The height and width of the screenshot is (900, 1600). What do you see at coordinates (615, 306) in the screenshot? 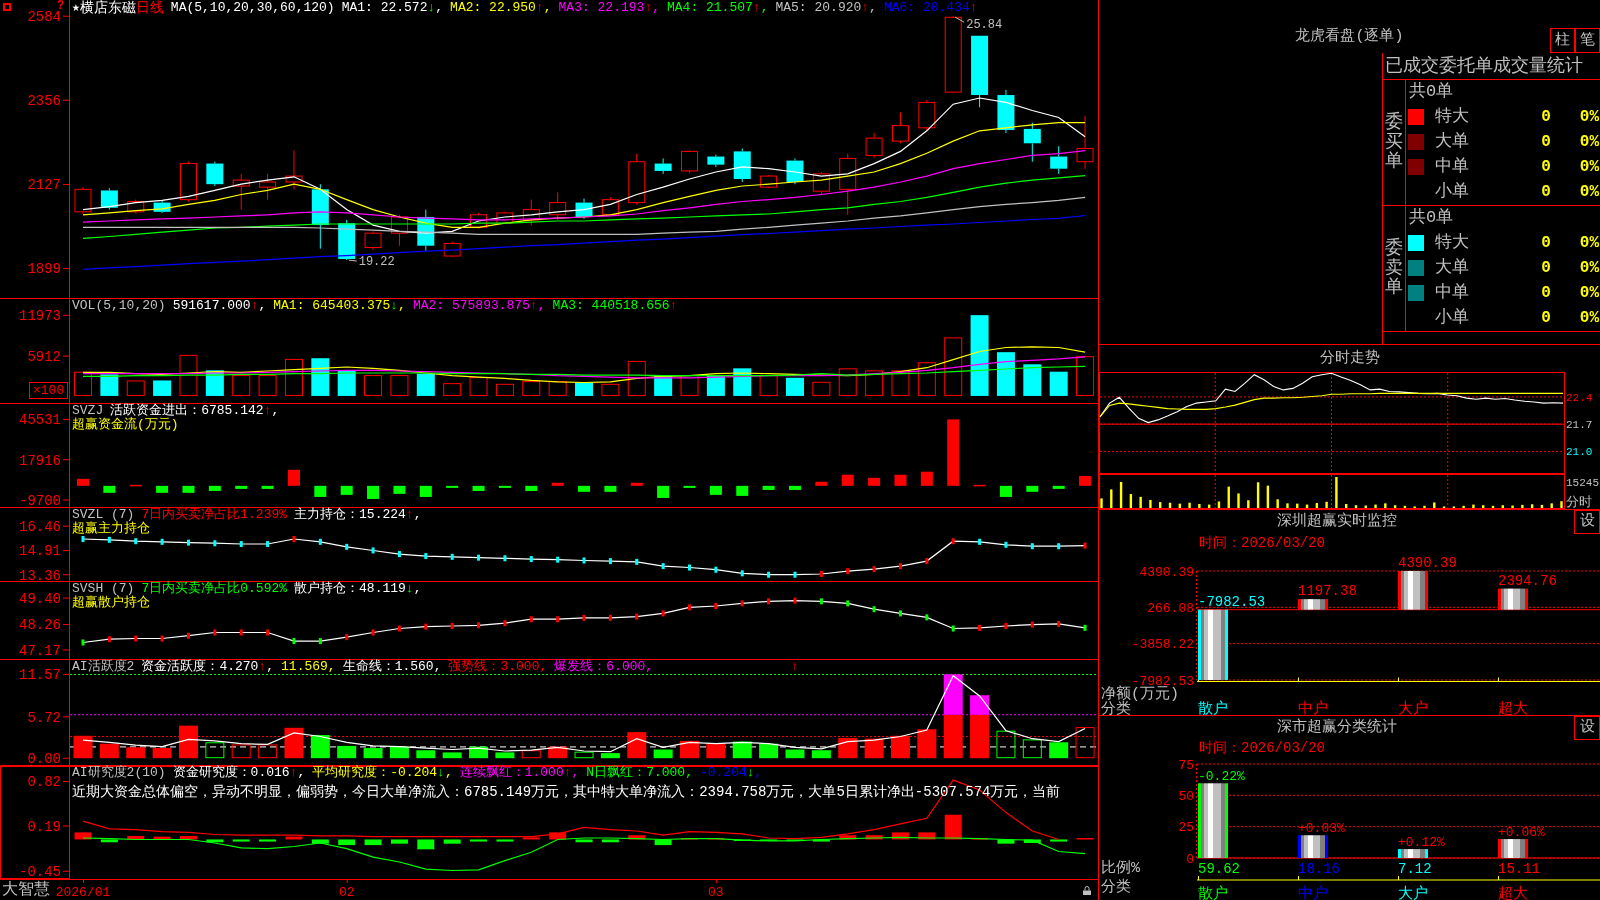
I see `indicator-reading: MA3: 440518.656↑` at bounding box center [615, 306].